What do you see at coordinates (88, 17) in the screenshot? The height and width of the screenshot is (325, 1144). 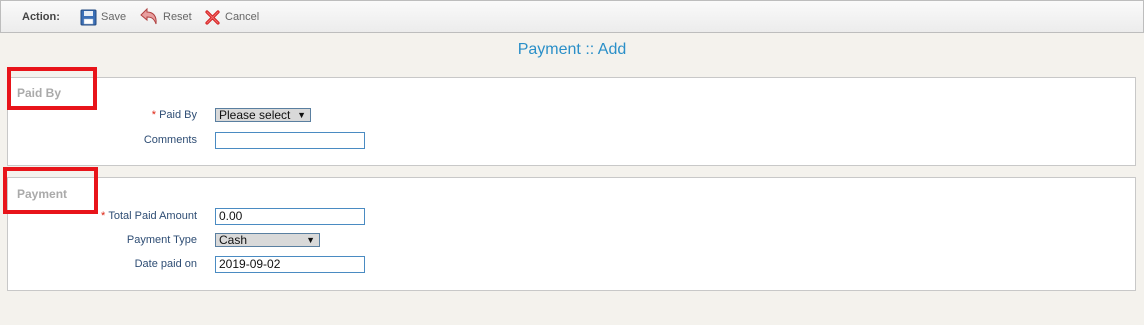 I see `floppy-disk-icon` at bounding box center [88, 17].